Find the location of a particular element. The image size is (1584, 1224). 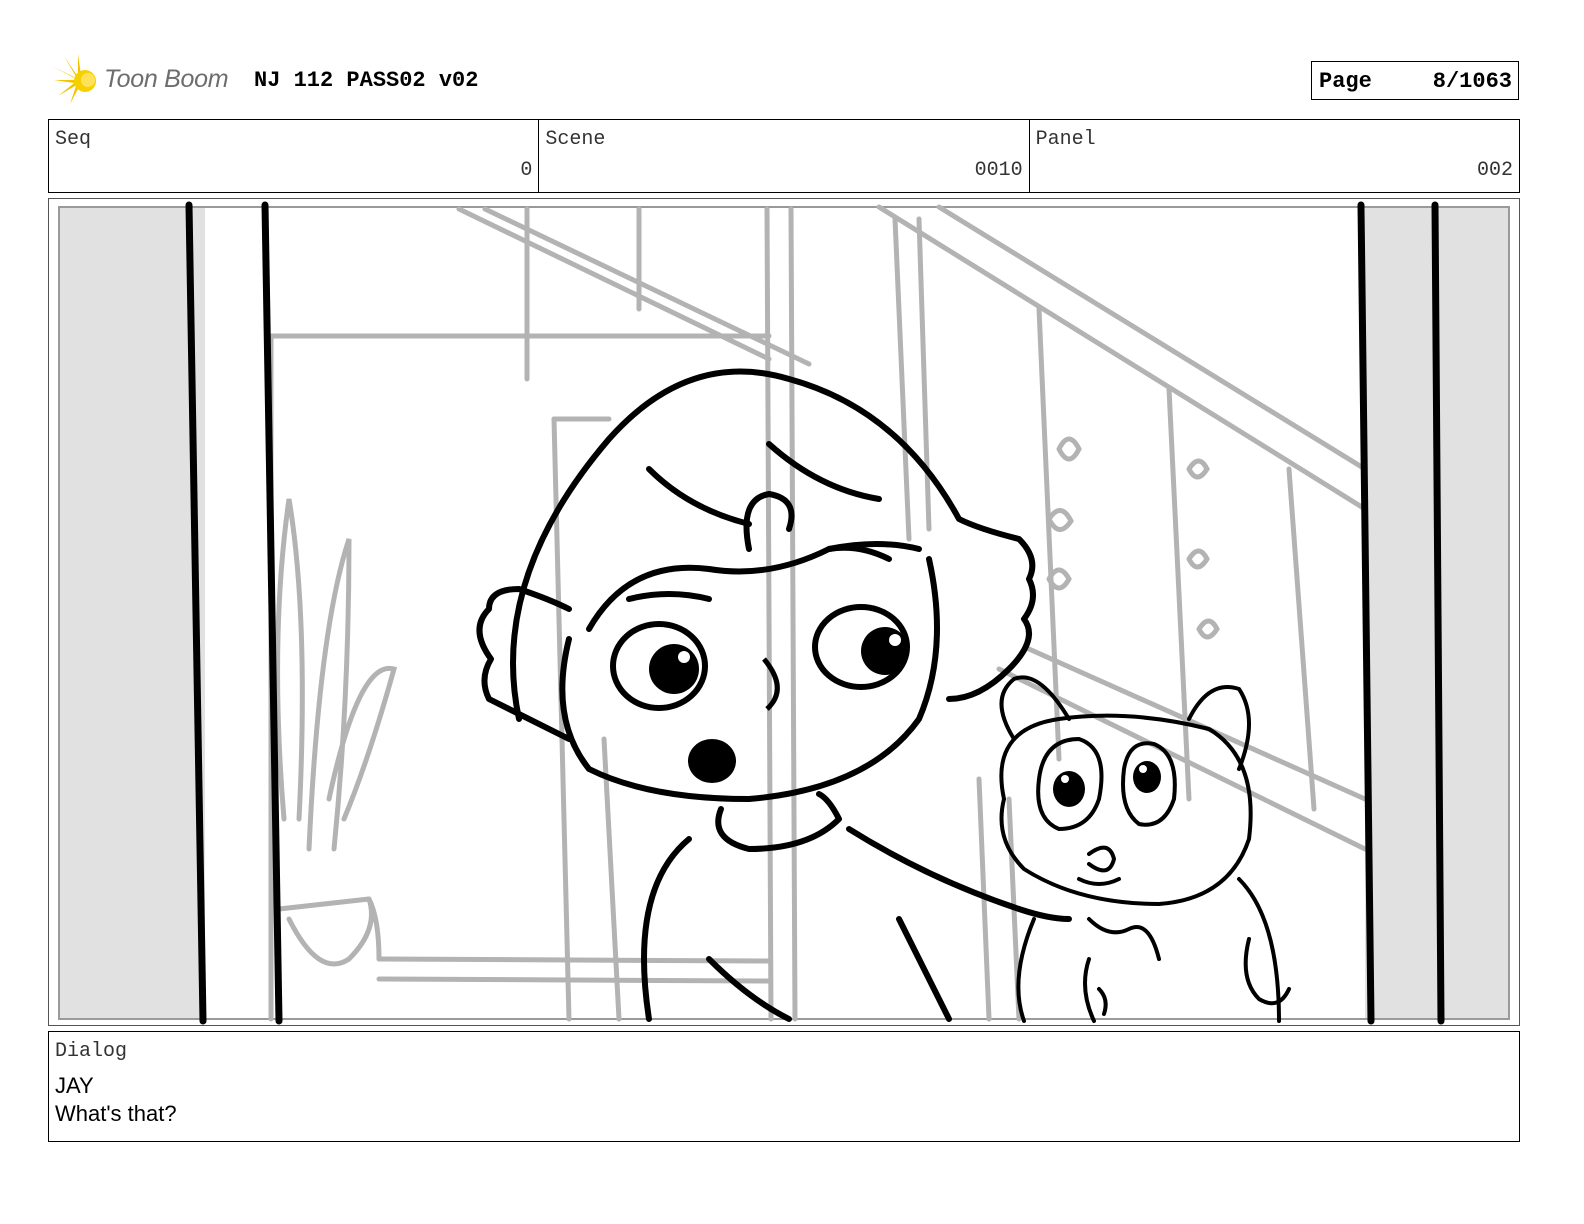

dialog-text: JAY What's that? is located at coordinates (116, 1100).